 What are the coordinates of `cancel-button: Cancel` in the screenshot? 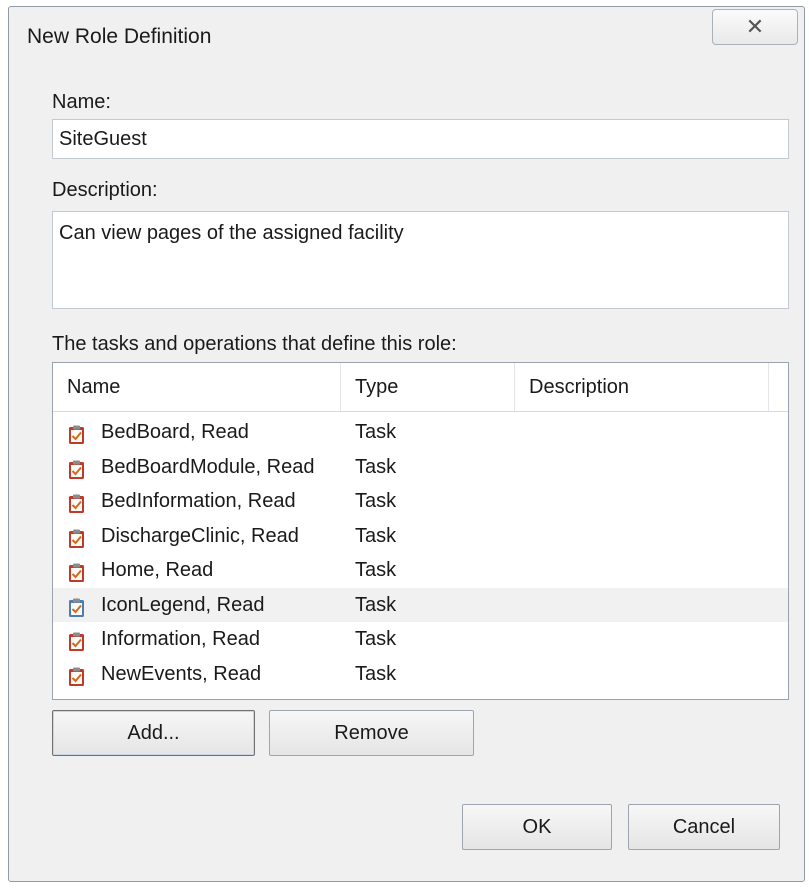 It's located at (704, 827).